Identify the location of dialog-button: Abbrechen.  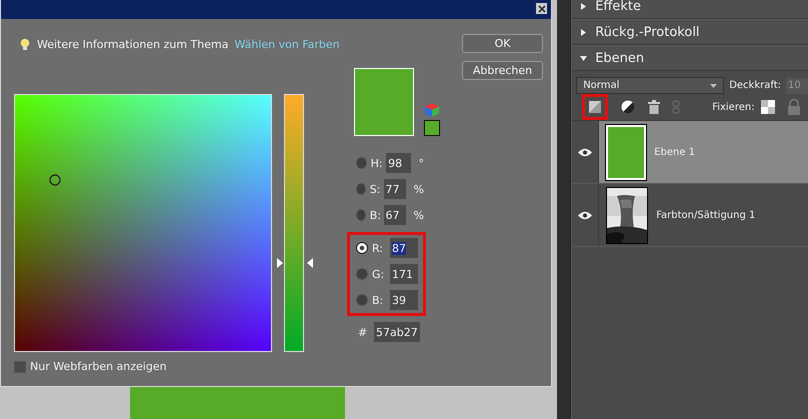
(502, 70).